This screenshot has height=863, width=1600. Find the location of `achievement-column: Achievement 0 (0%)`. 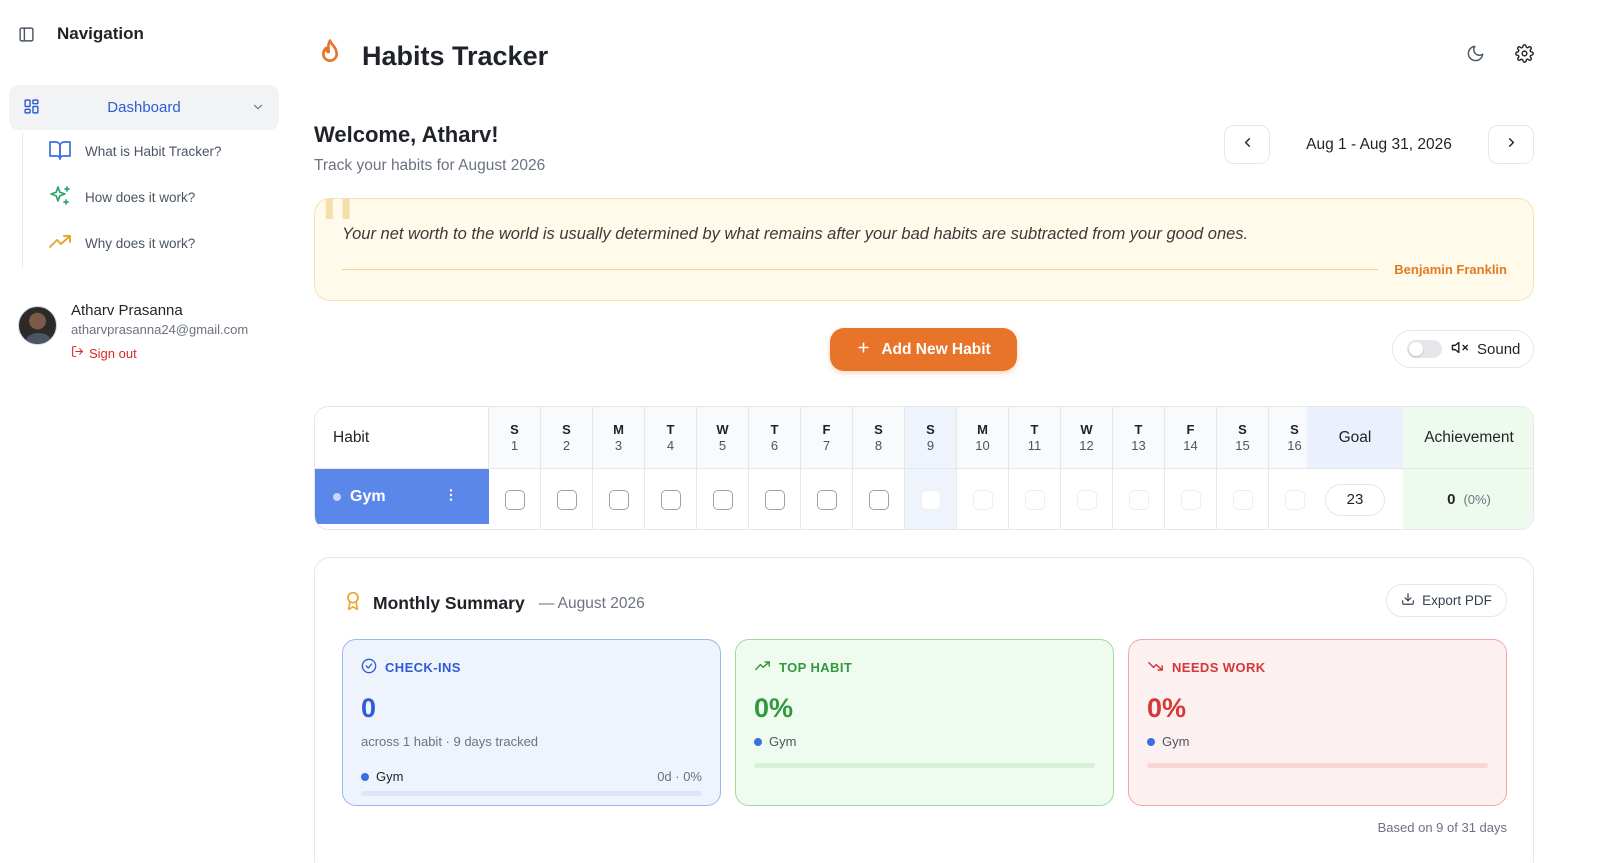

achievement-column: Achievement 0 (0%) is located at coordinates (1468, 468).